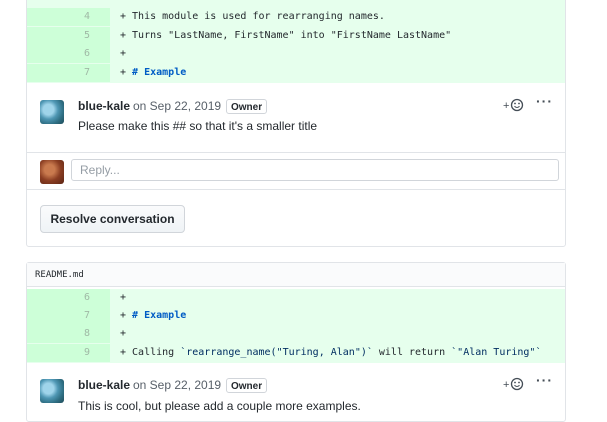  Describe the element at coordinates (68, 334) in the screenshot. I see `line-number: 8` at that location.